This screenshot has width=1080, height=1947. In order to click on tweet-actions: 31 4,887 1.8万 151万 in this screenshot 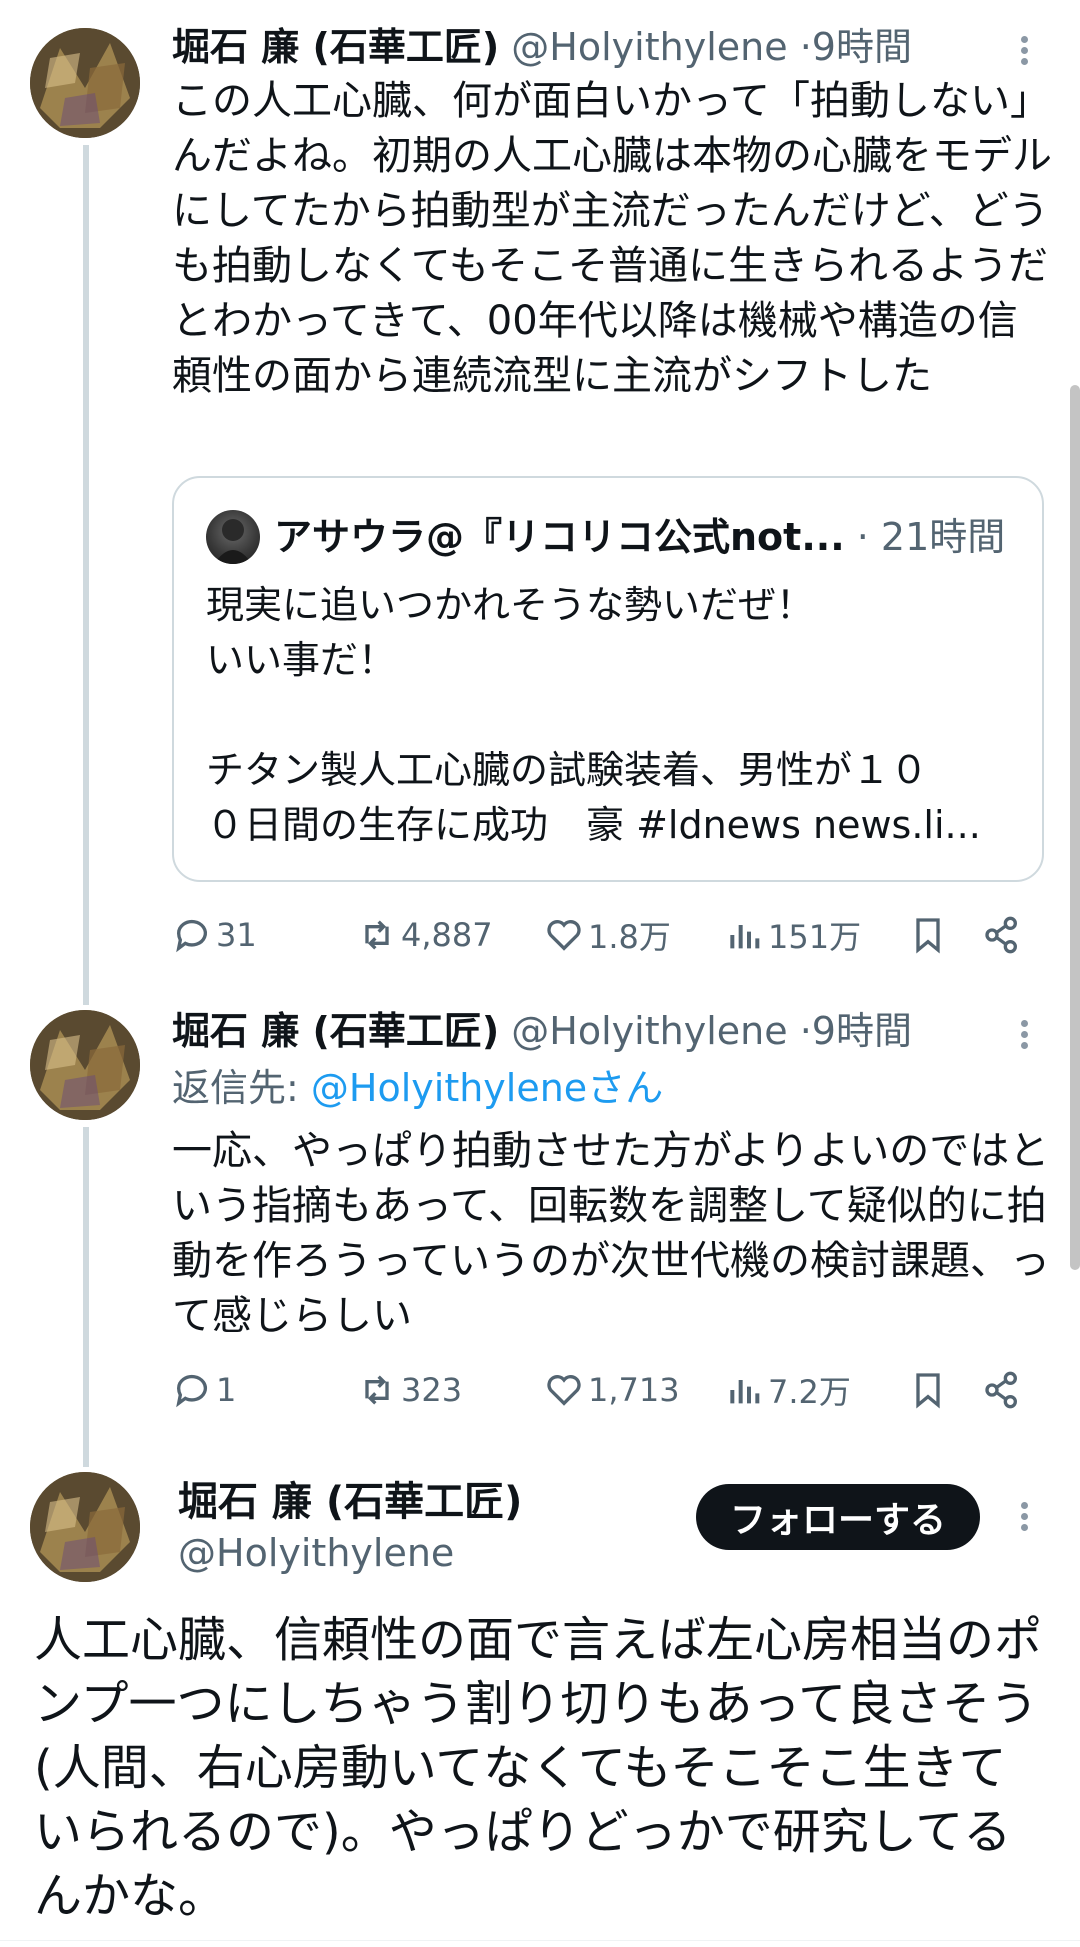, I will do `click(602, 935)`.